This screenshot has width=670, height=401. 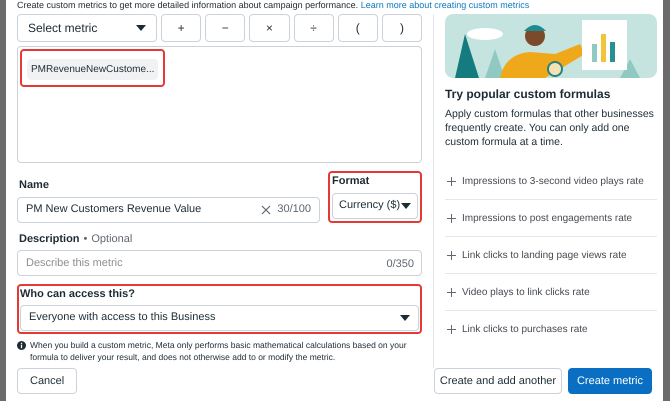 I want to click on operator-button: +, so click(x=181, y=28).